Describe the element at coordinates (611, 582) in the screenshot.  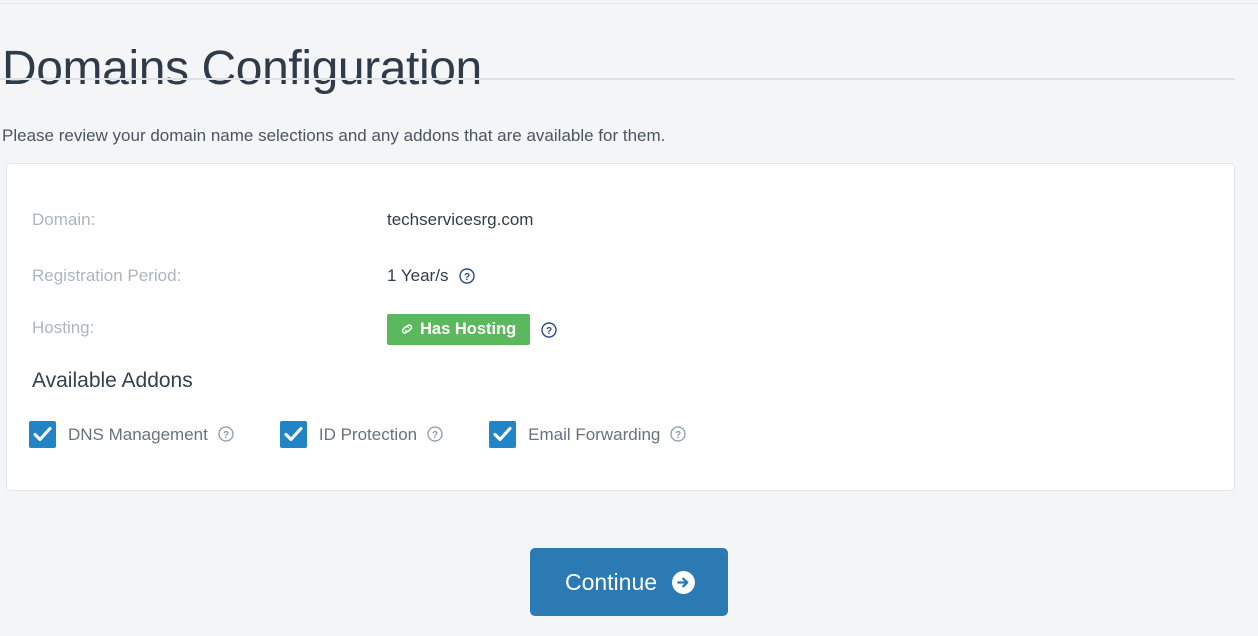
I see `continue-button-label: Continue` at that location.